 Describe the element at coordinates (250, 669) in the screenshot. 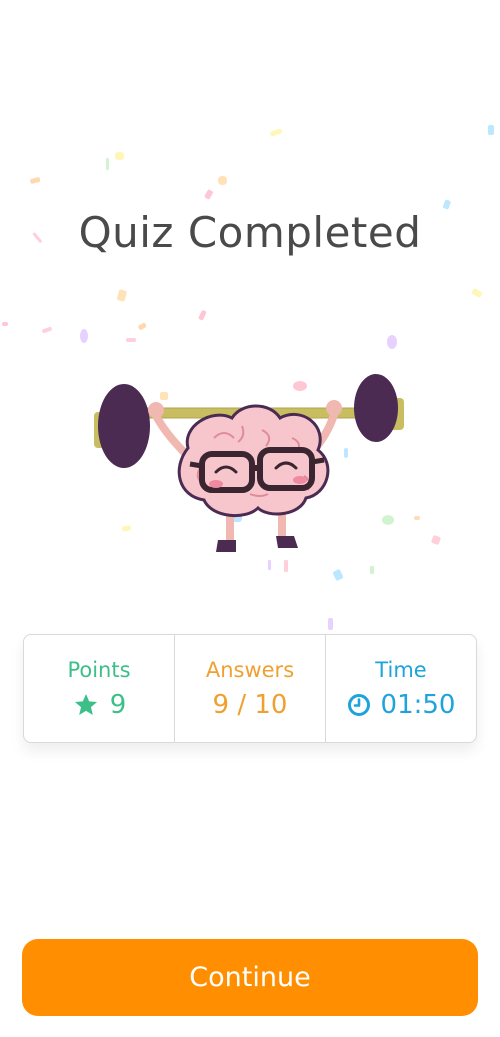

I see `answers-label: Answers` at that location.